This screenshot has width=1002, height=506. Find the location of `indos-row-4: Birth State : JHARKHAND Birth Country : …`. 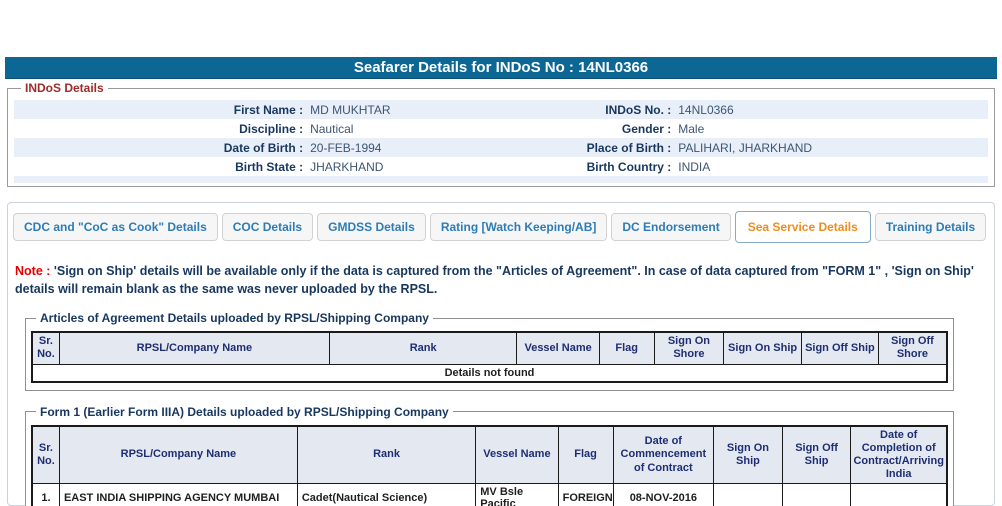

indos-row-4: Birth State : JHARKHAND Birth Country : … is located at coordinates (501, 166).